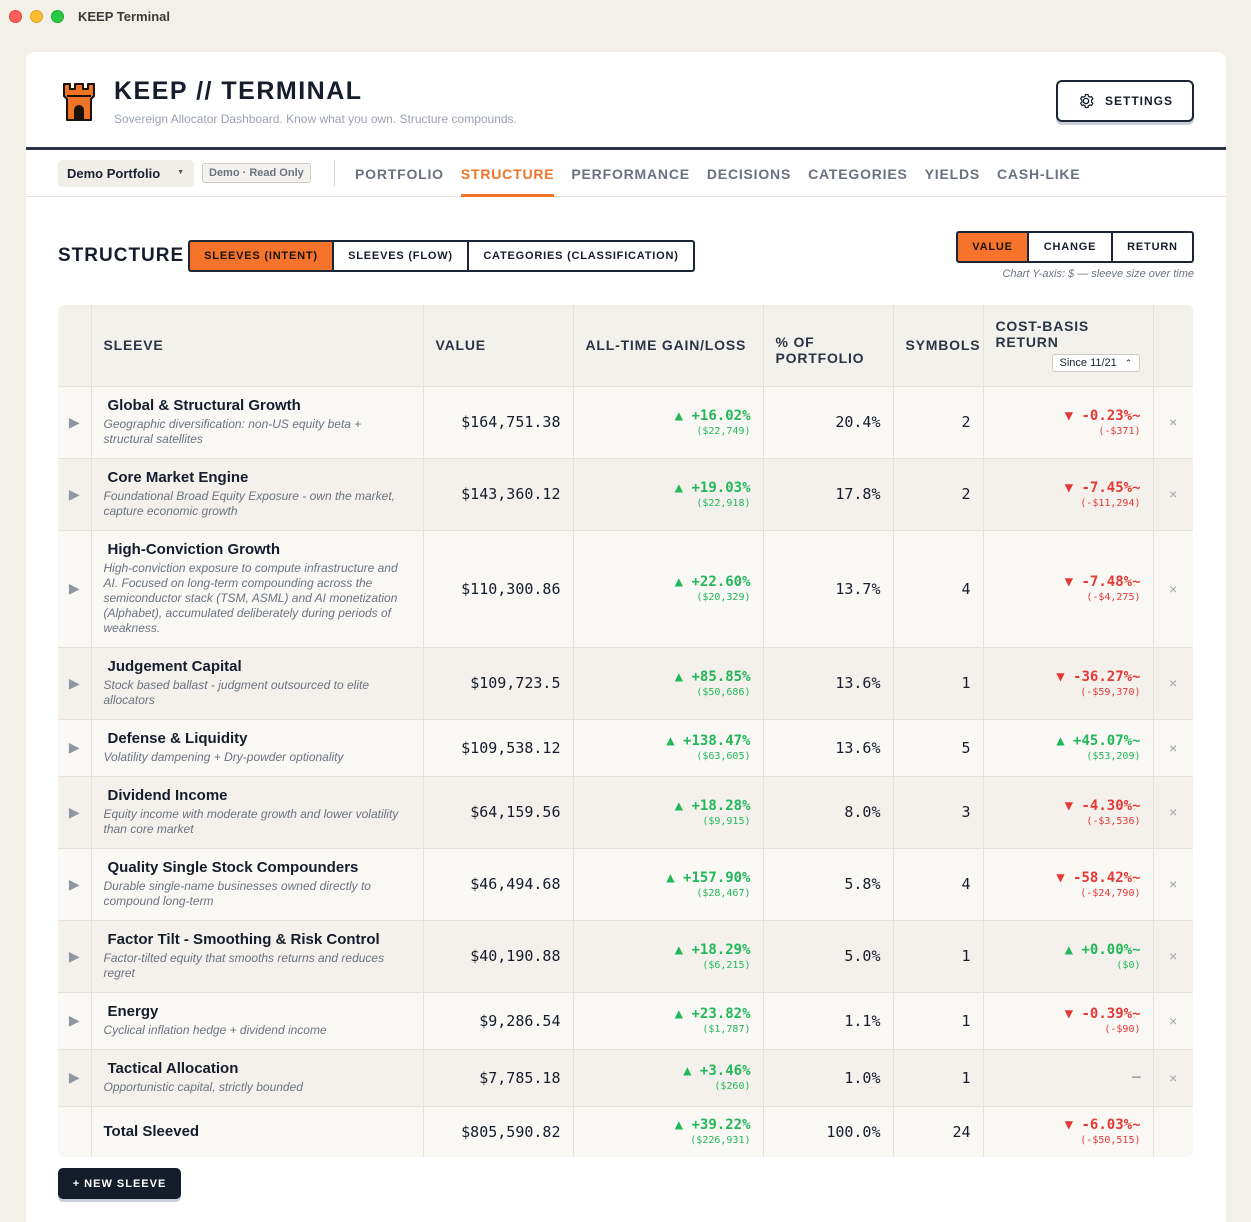 The image size is (1251, 1222). I want to click on zoom-window-button, so click(57, 16).